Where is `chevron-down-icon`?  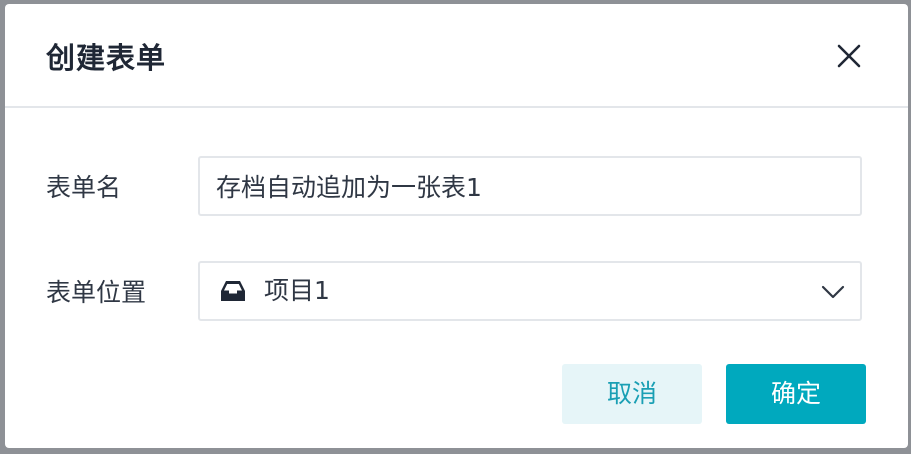
chevron-down-icon is located at coordinates (833, 292).